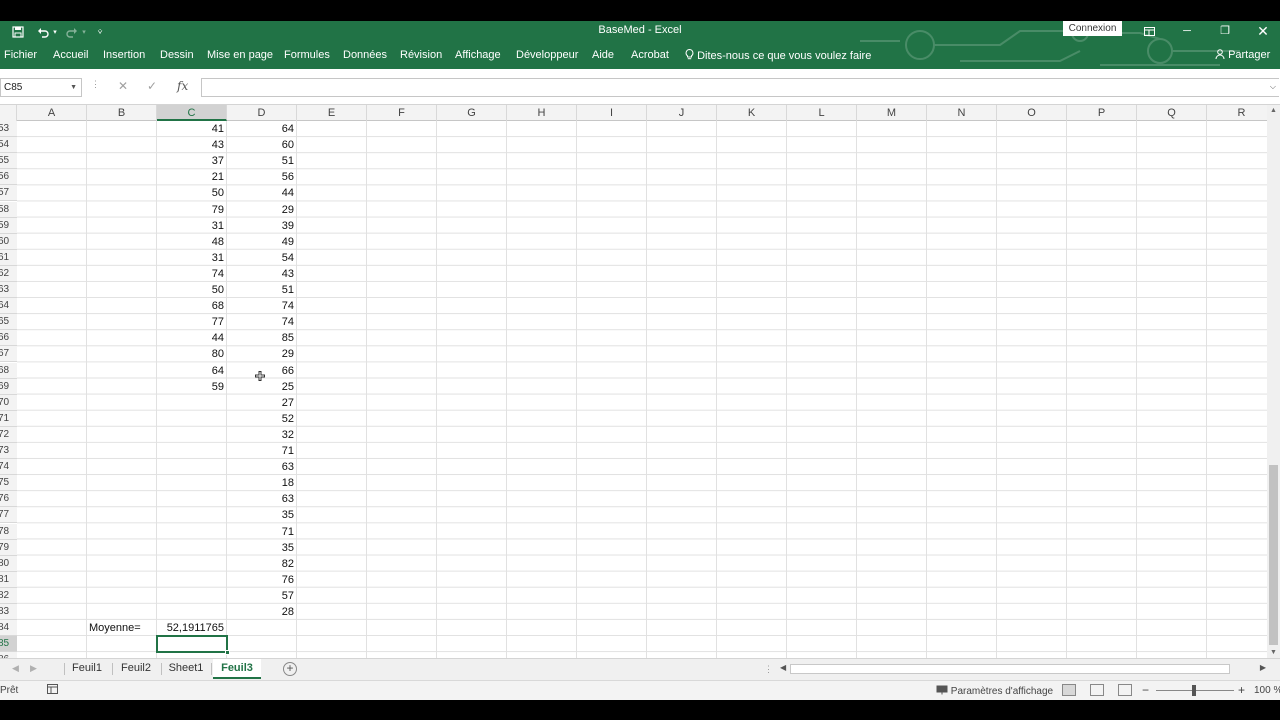 Image resolution: width=1280 pixels, height=720 pixels. What do you see at coordinates (192, 387) in the screenshot?
I see `cell-c69: 59` at bounding box center [192, 387].